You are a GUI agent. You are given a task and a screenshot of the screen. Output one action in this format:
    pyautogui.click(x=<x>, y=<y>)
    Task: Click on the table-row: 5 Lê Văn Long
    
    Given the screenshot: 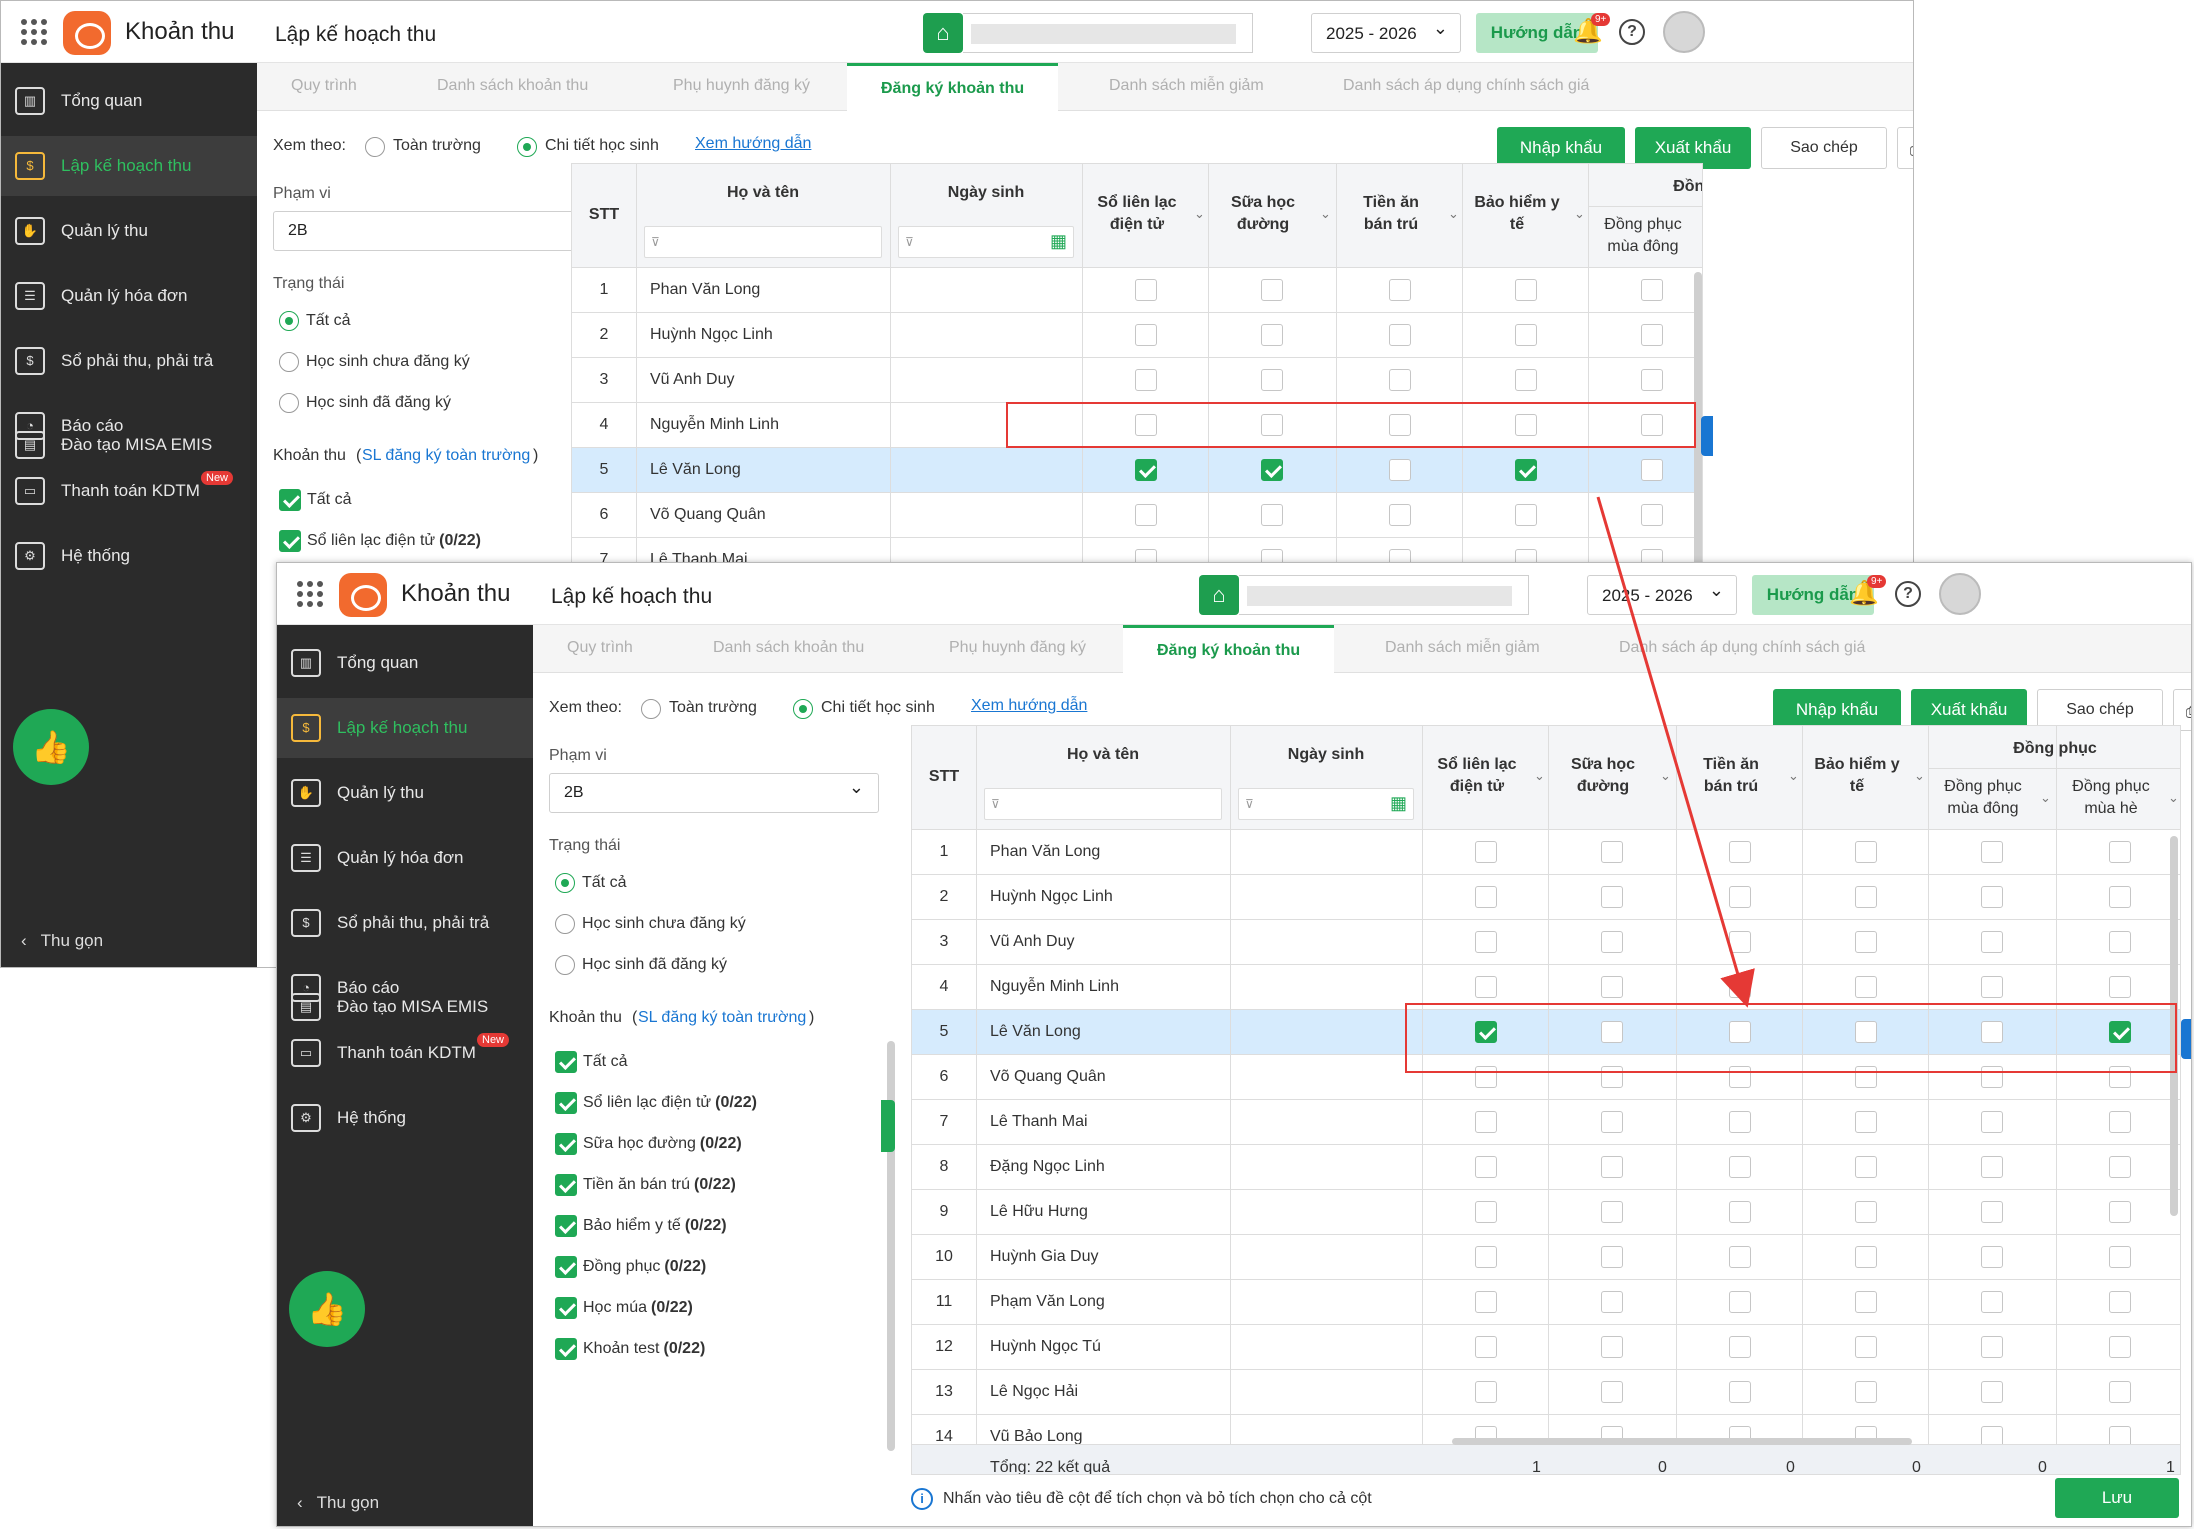 What is the action you would take?
    pyautogui.click(x=1137, y=470)
    